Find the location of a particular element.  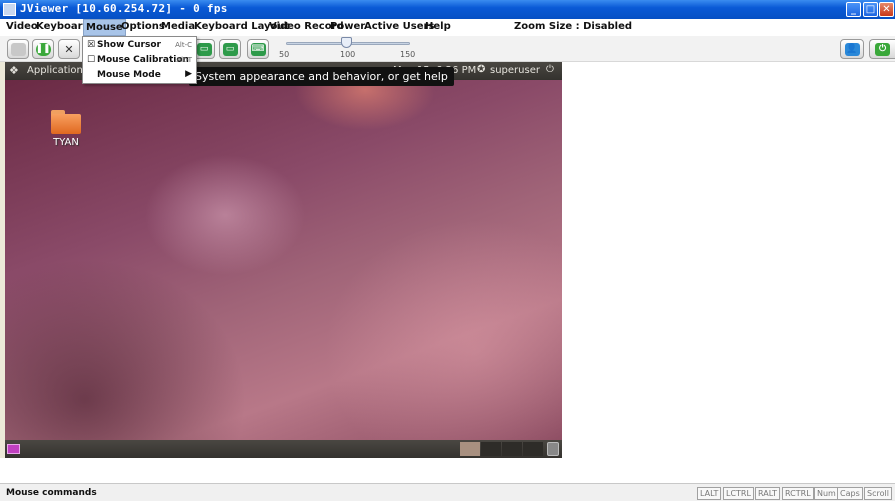

mouse-calibration-item: ☐ Mouse Calibration Alt-T is located at coordinates (139, 60).